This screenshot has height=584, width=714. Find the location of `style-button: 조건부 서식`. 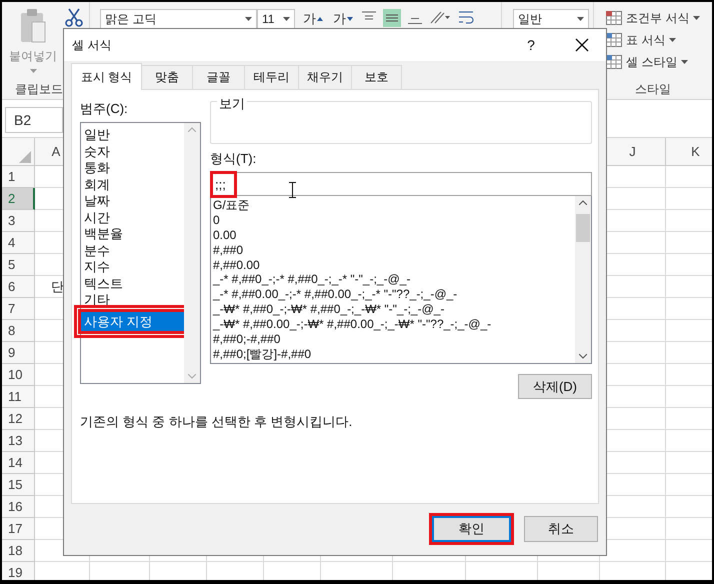

style-button: 조건부 서식 is located at coordinates (653, 18).